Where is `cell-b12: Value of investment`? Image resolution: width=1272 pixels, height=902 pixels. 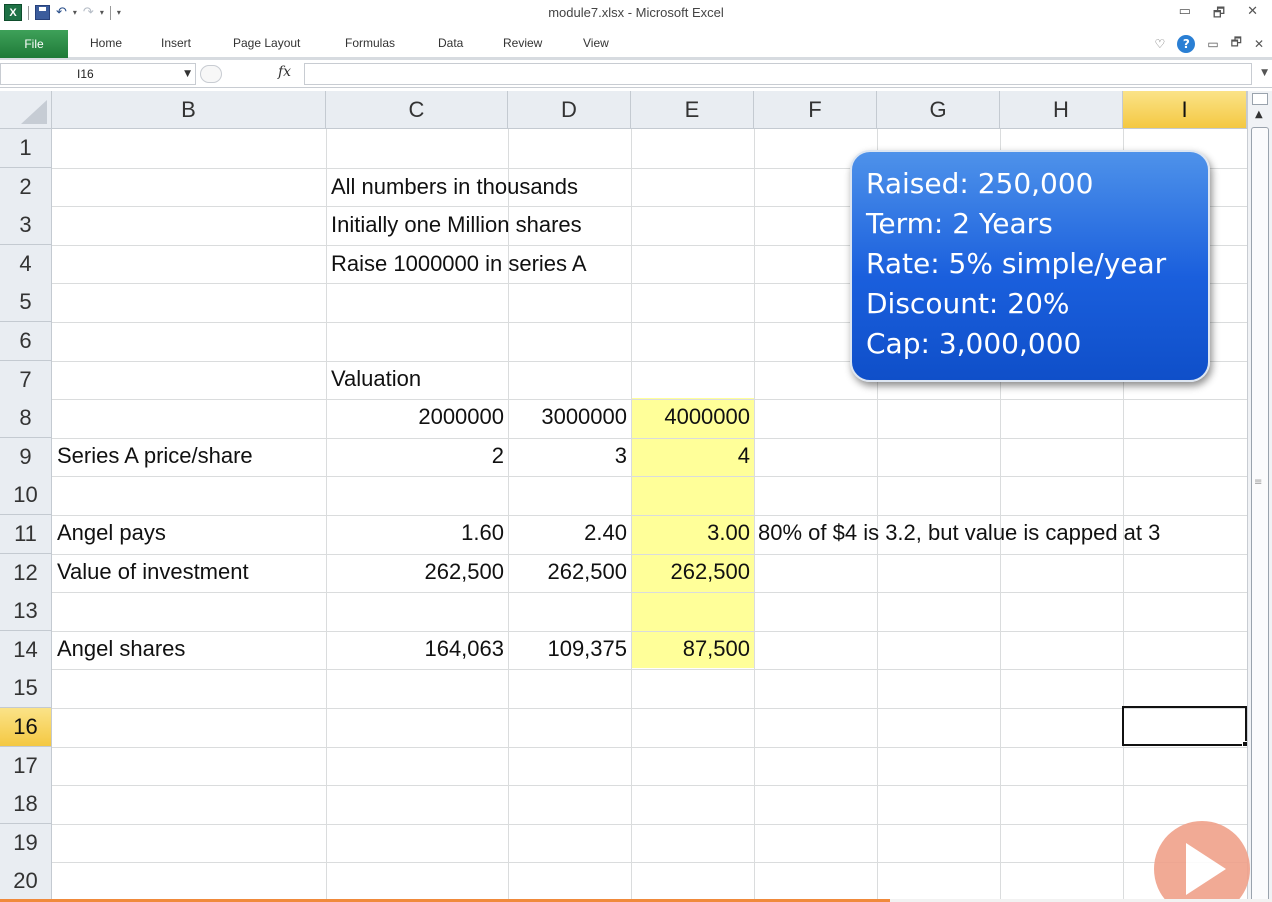
cell-b12: Value of investment is located at coordinates (153, 572).